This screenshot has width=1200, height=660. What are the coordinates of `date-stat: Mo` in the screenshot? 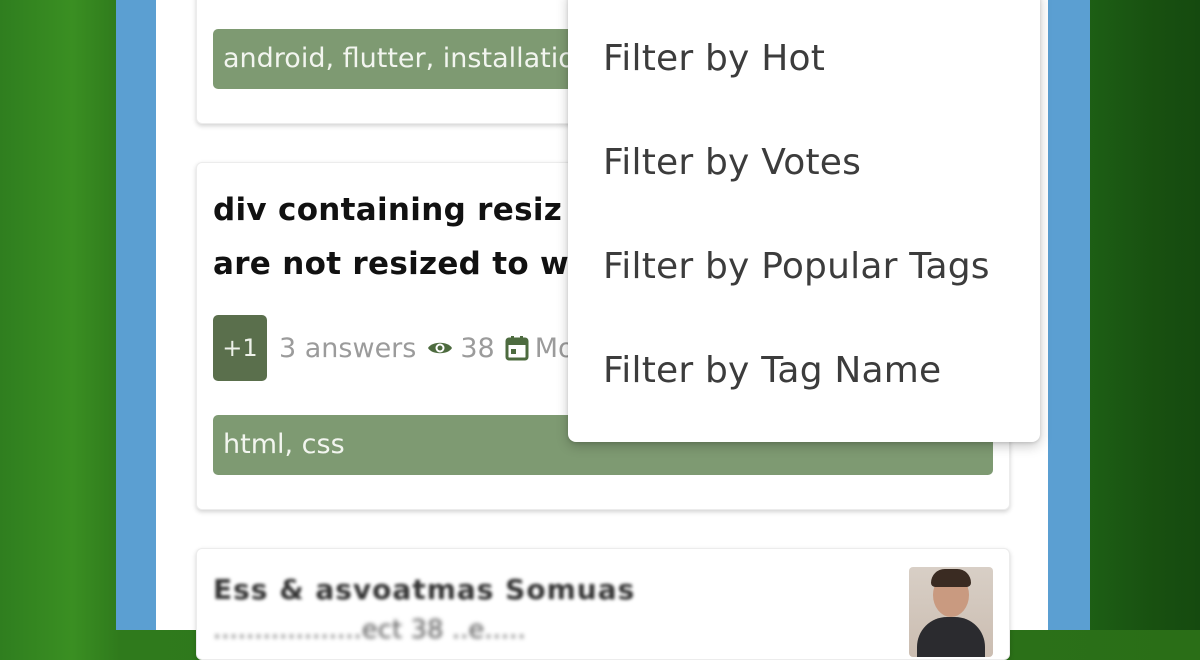 It's located at (540, 348).